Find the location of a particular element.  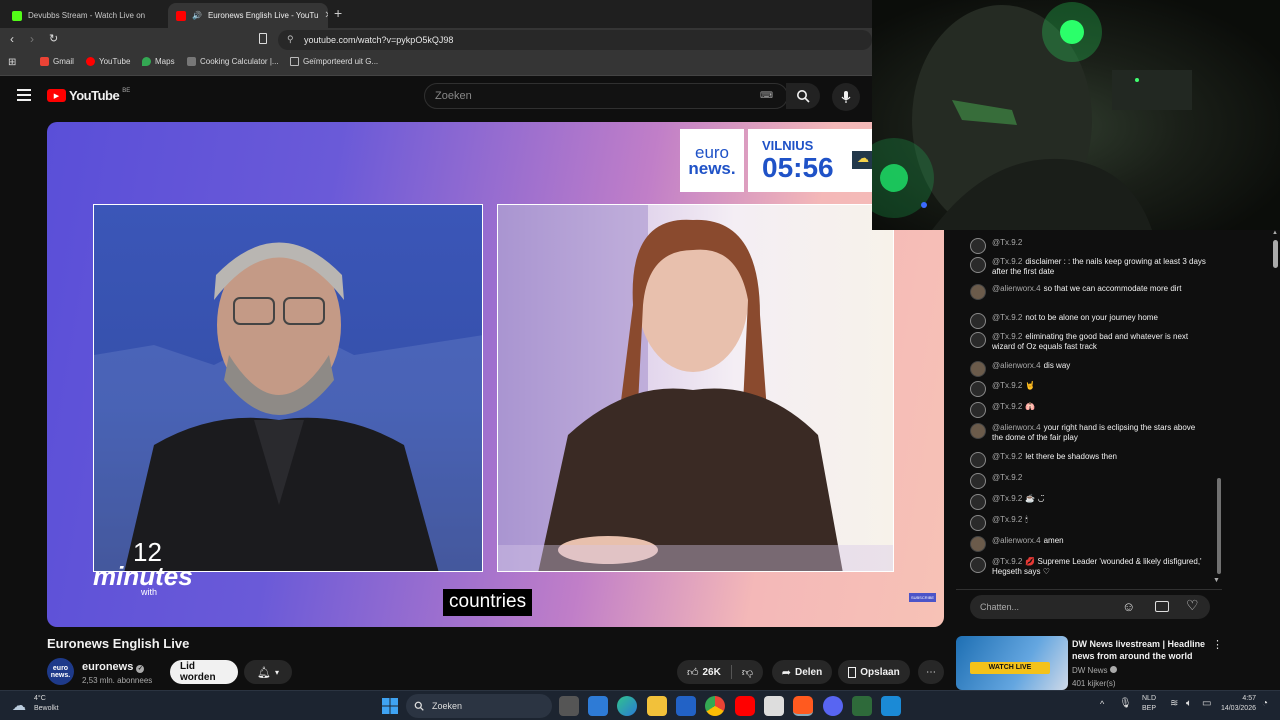

edge-icon is located at coordinates (627, 706).